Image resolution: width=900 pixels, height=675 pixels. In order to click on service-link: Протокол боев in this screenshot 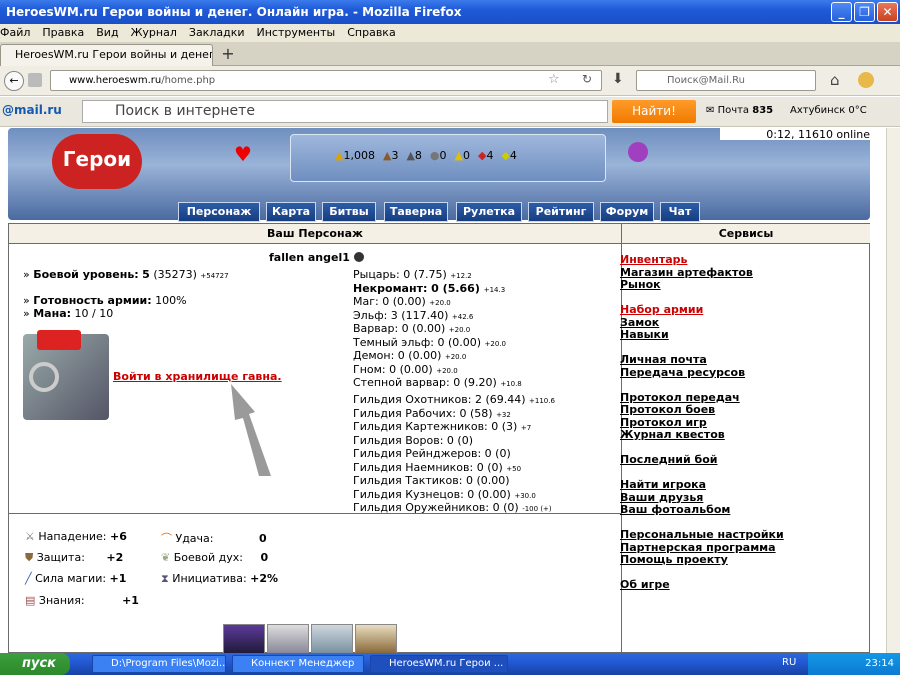, I will do `click(667, 409)`.